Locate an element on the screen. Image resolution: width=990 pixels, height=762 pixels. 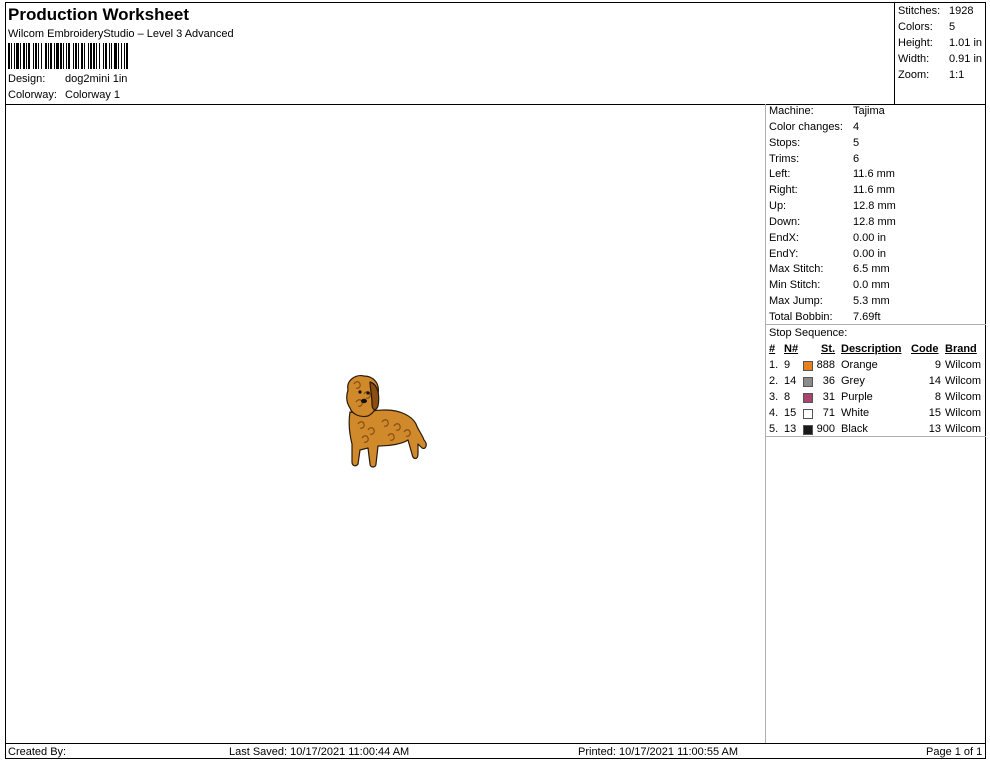
header-divider is located at coordinates (495, 104).